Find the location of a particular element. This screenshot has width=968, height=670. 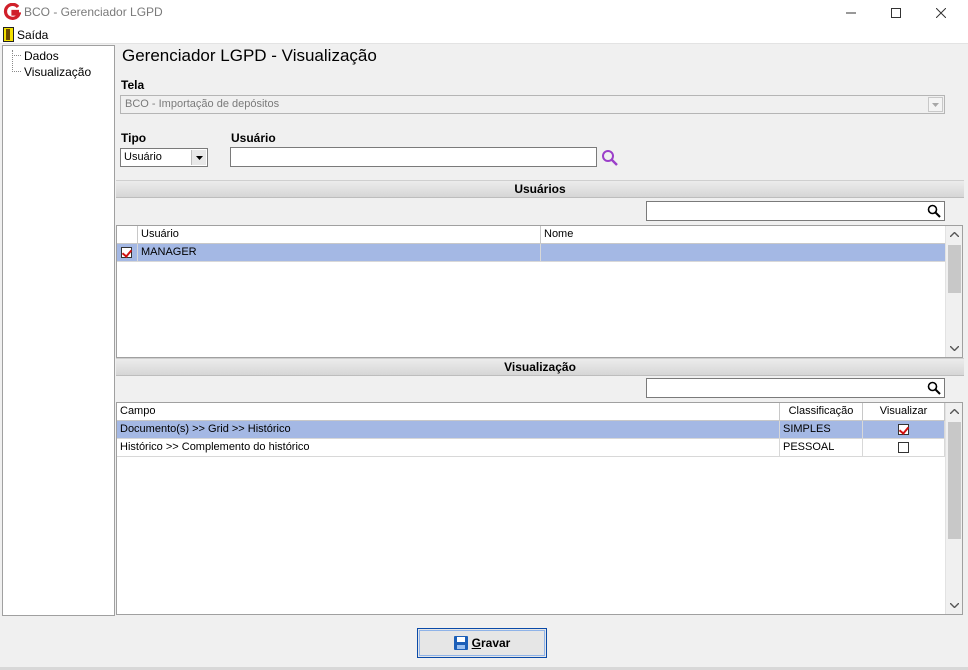

row-check-cell is located at coordinates (127, 253).